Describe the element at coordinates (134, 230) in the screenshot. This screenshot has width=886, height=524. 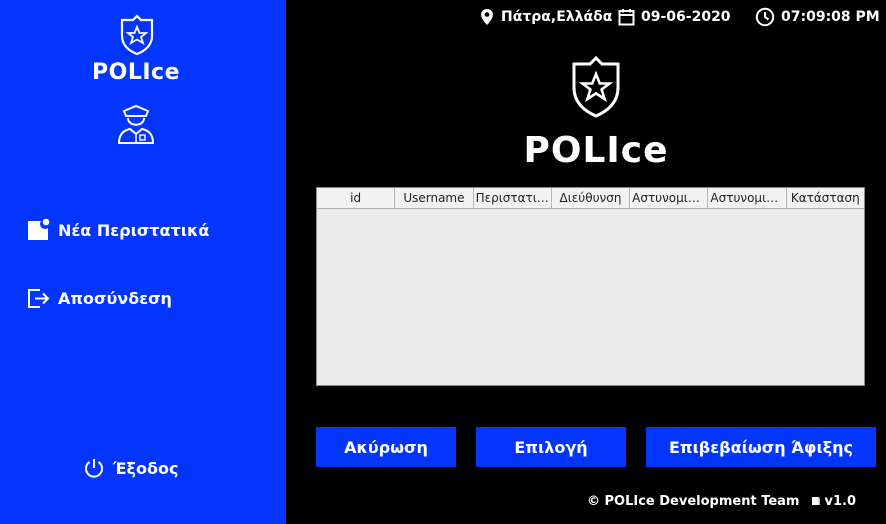
I see `sidebar-item-label: Νέα Περιστατικά` at that location.